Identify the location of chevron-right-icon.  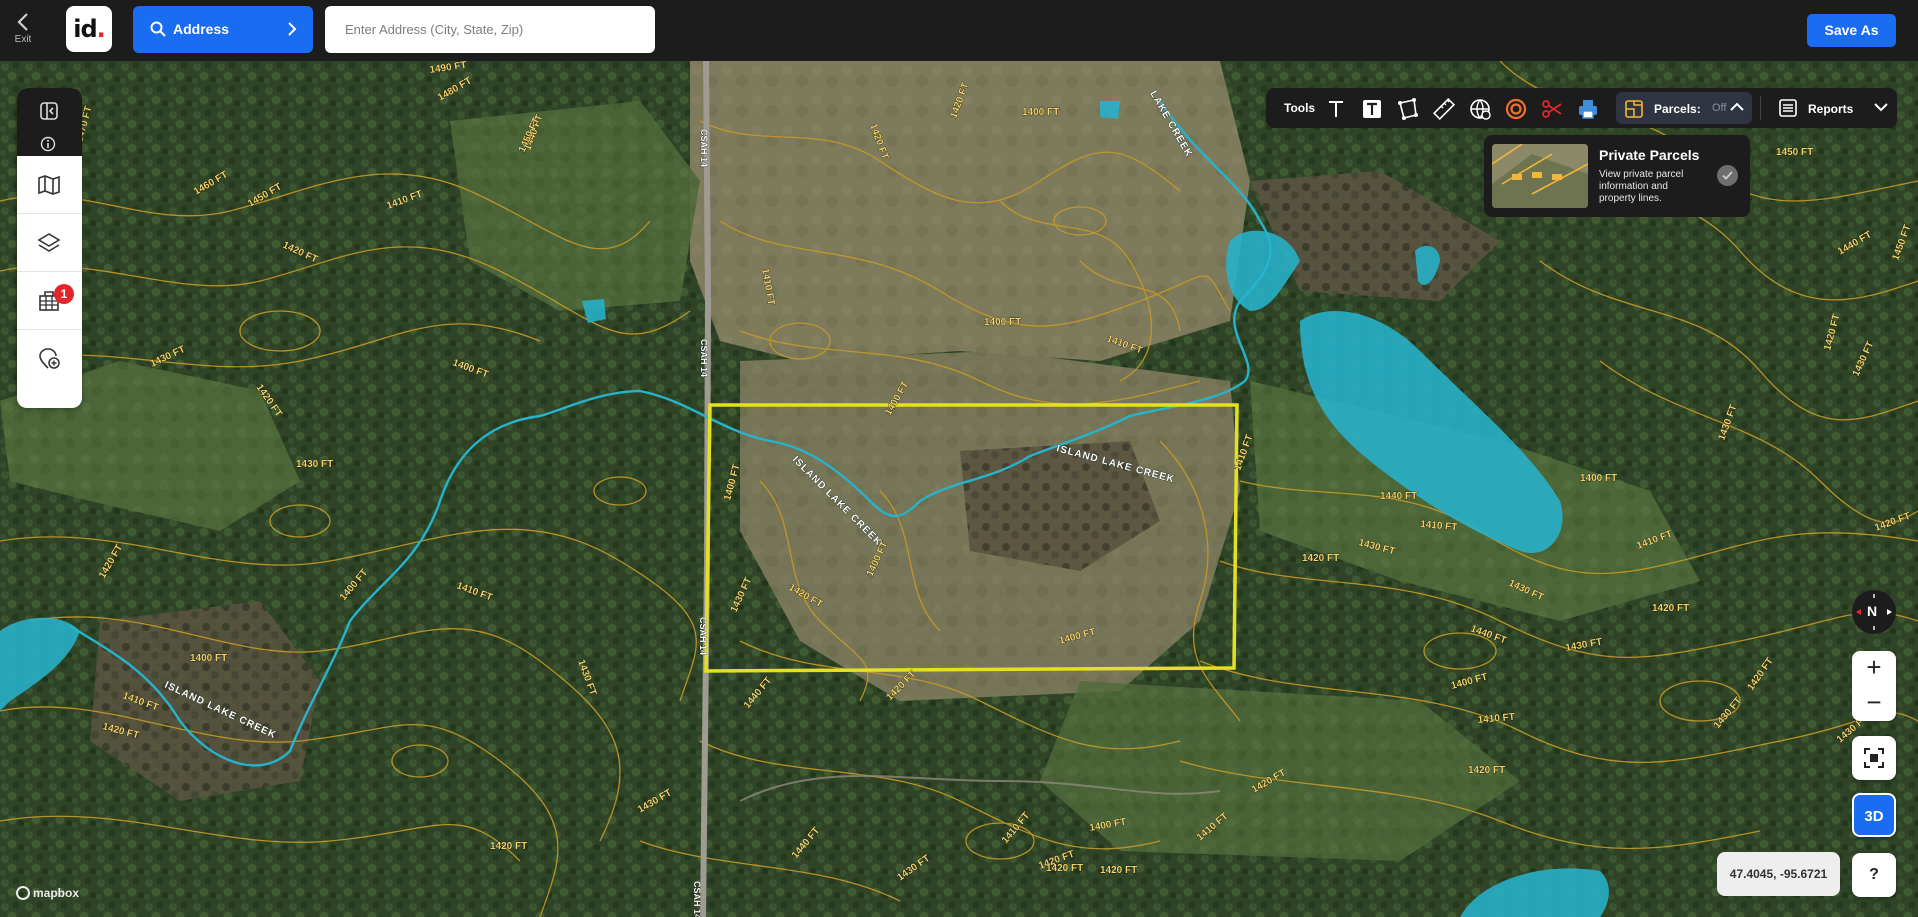
(292, 29).